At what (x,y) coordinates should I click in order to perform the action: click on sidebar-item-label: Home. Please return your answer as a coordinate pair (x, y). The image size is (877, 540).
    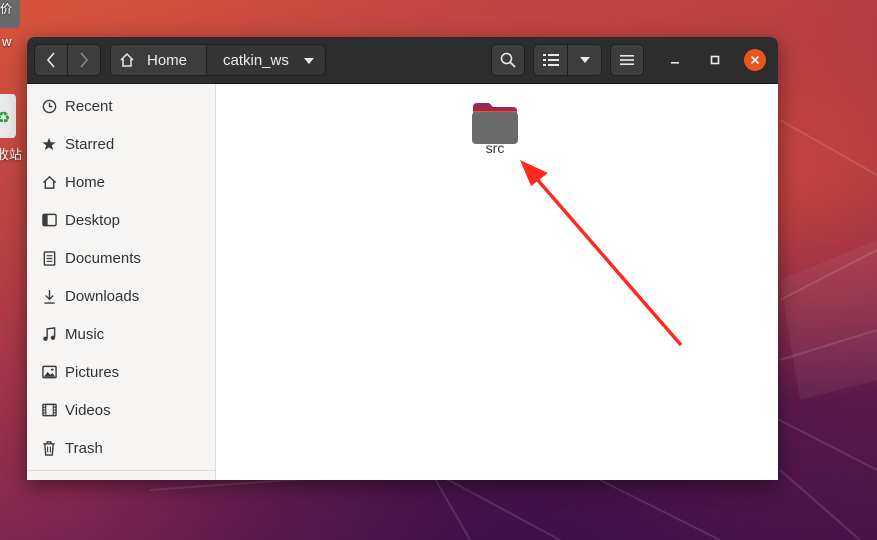
    Looking at the image, I should click on (85, 182).